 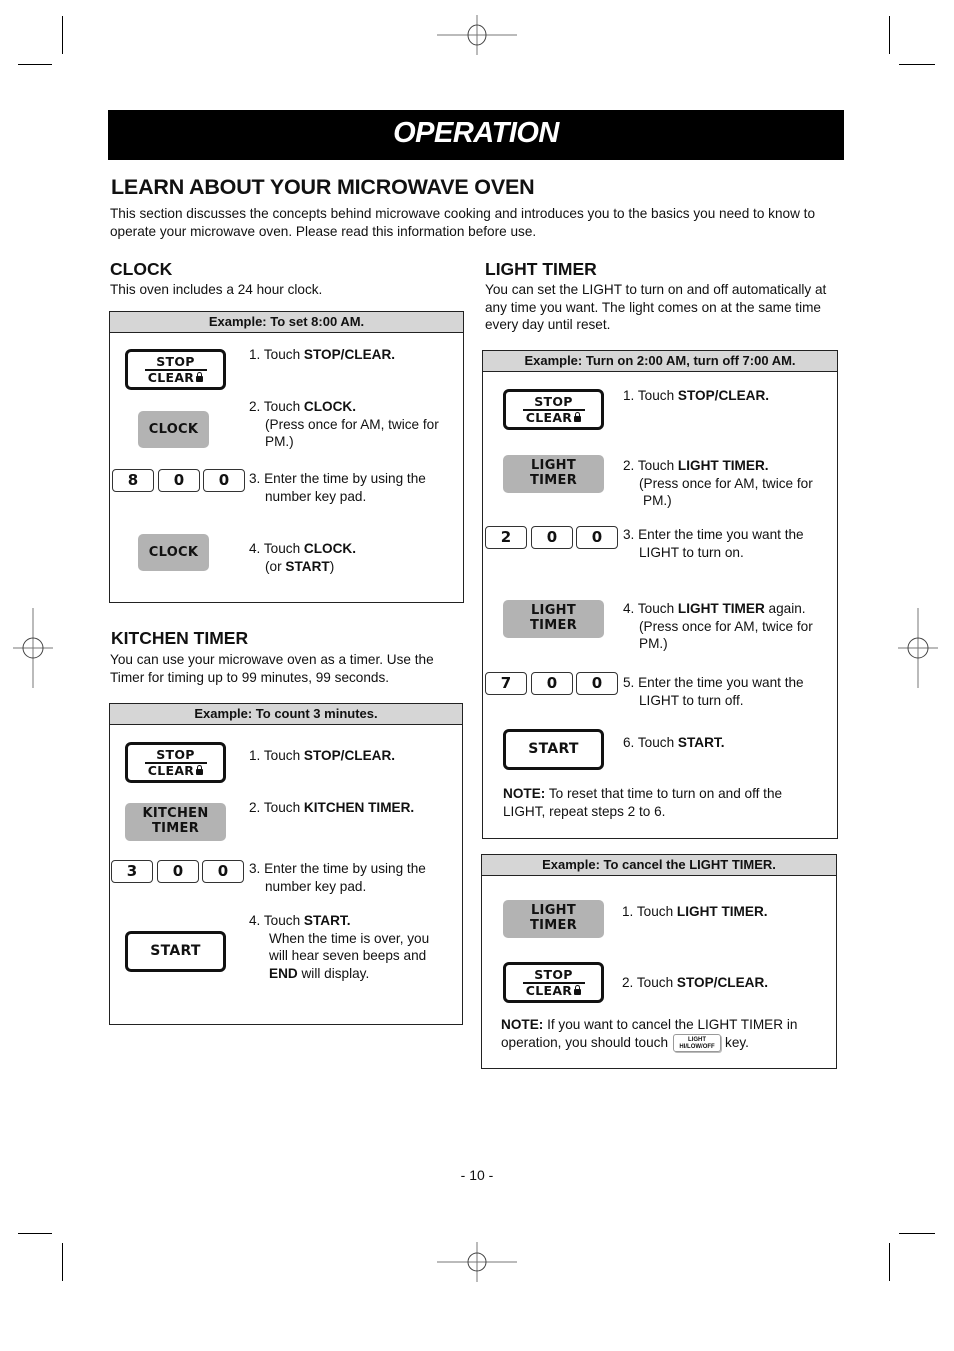 I want to click on registration-mark-top, so click(x=477, y=35).